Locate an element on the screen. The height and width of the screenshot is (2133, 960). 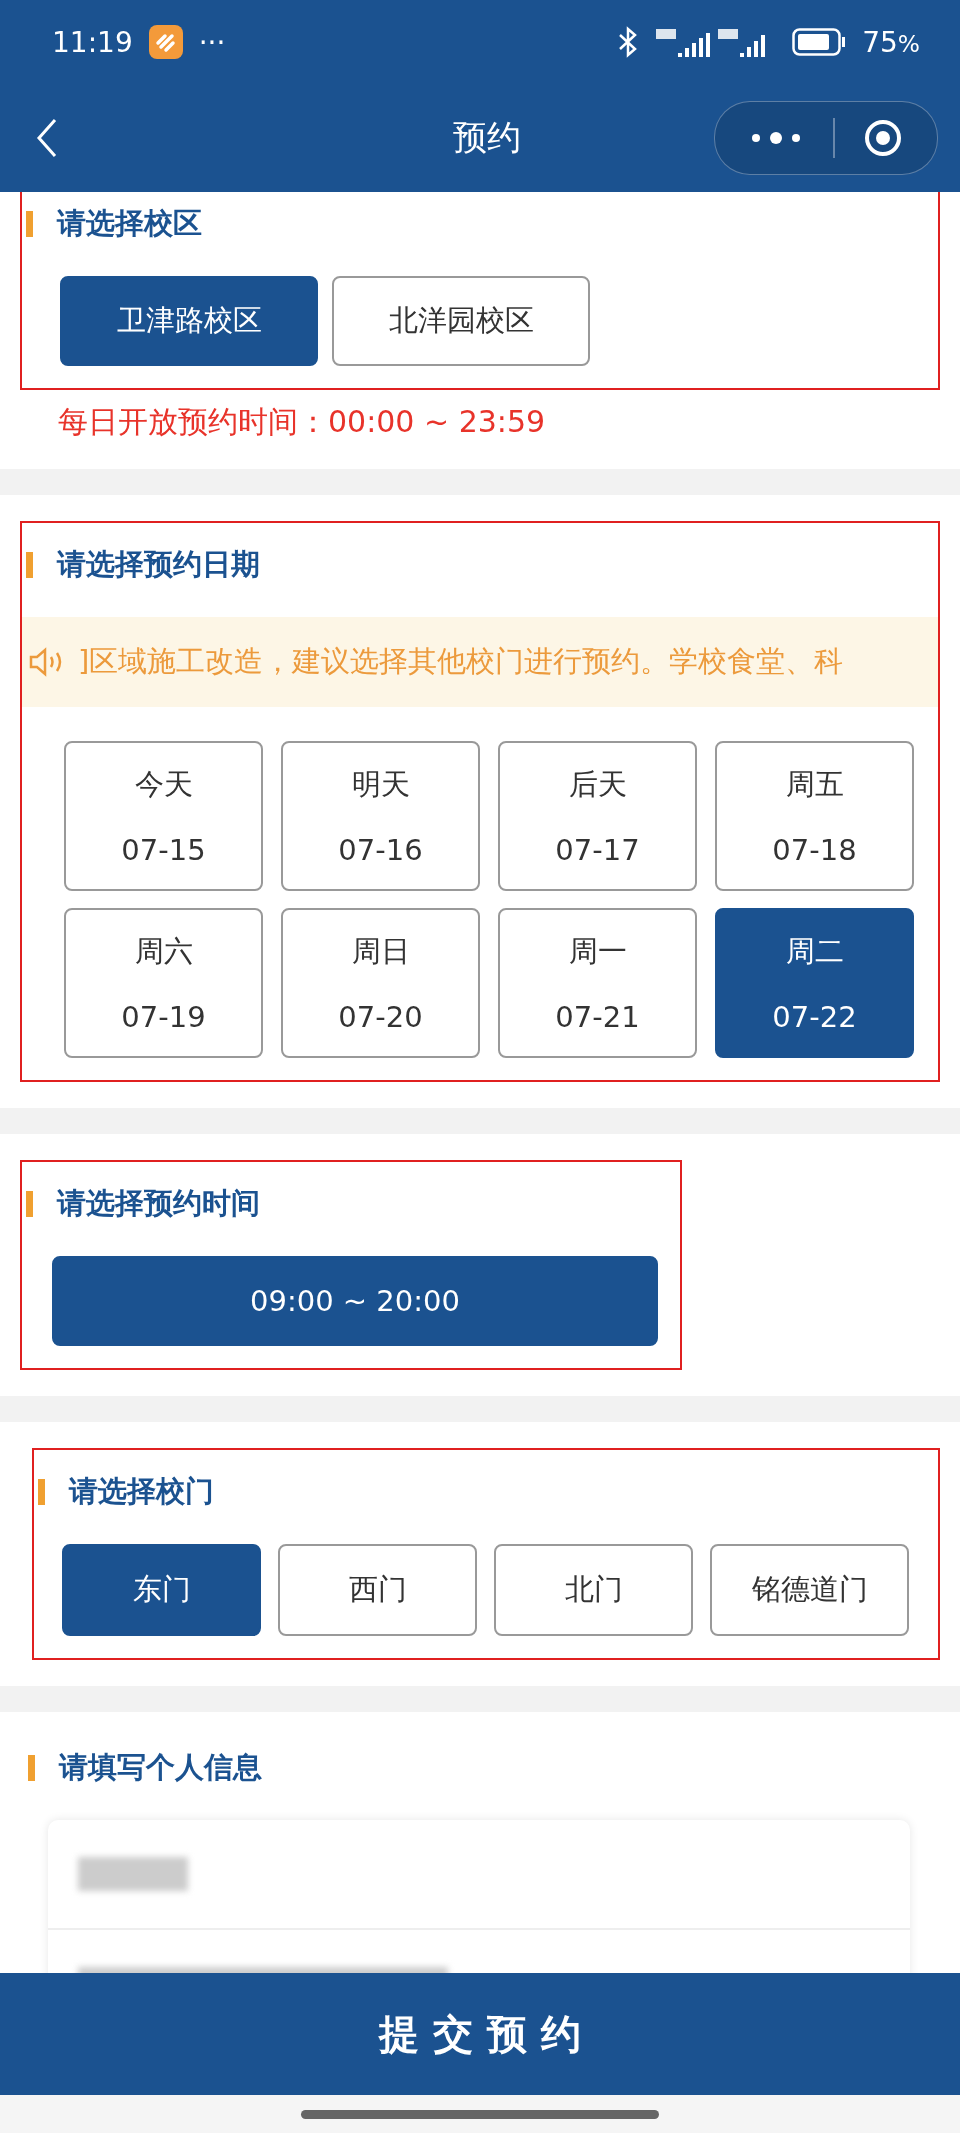
campus-option: 卫津路校区 is located at coordinates (189, 321).